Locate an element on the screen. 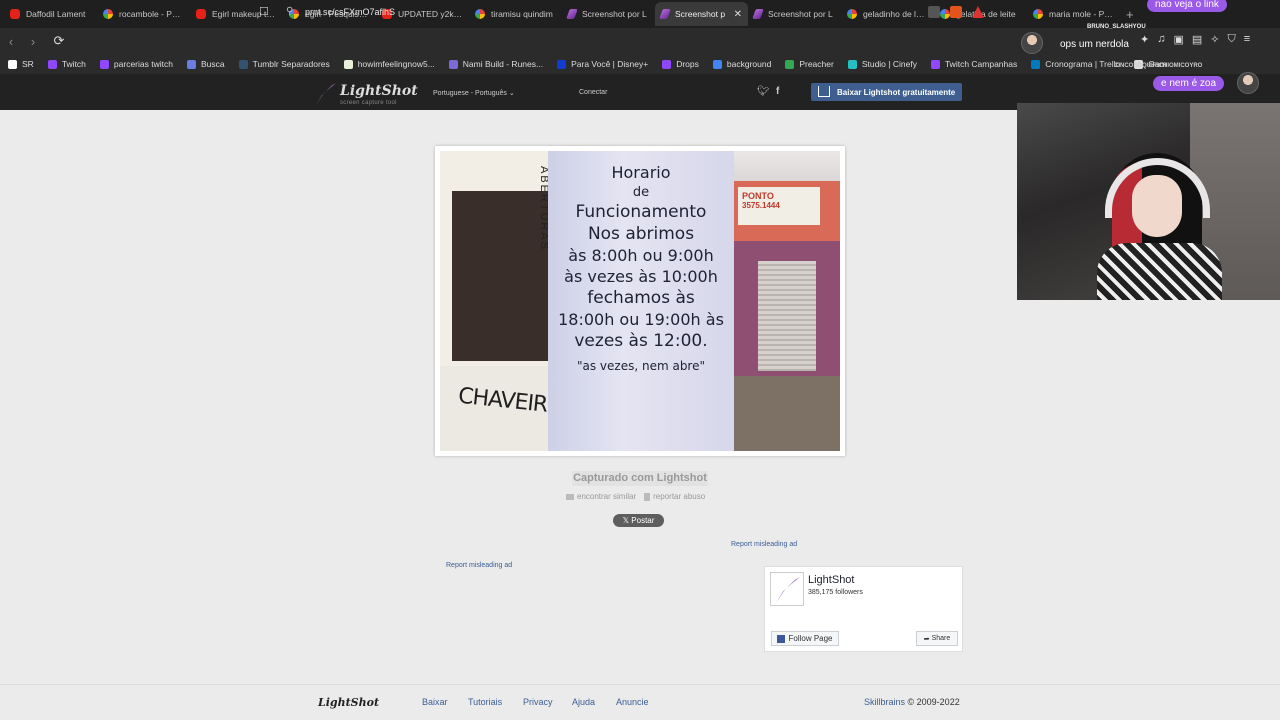 The width and height of the screenshot is (1280, 720). reload-icon: ⟳ is located at coordinates (59, 41).